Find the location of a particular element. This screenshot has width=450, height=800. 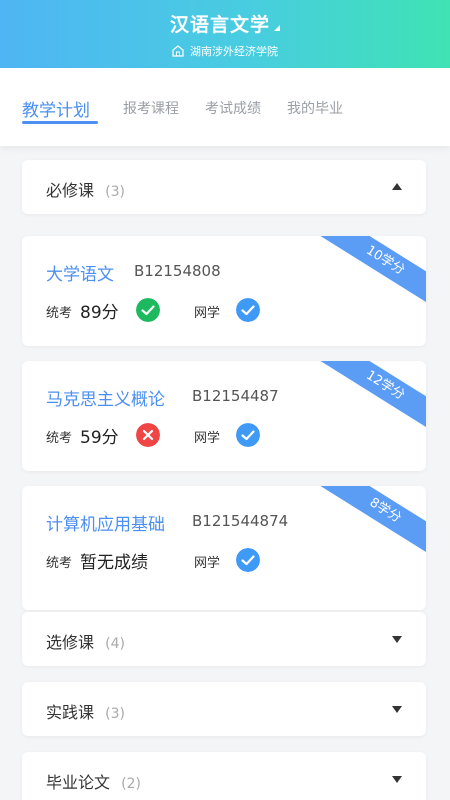

section-elective-label: 选修课 is located at coordinates (70, 642).